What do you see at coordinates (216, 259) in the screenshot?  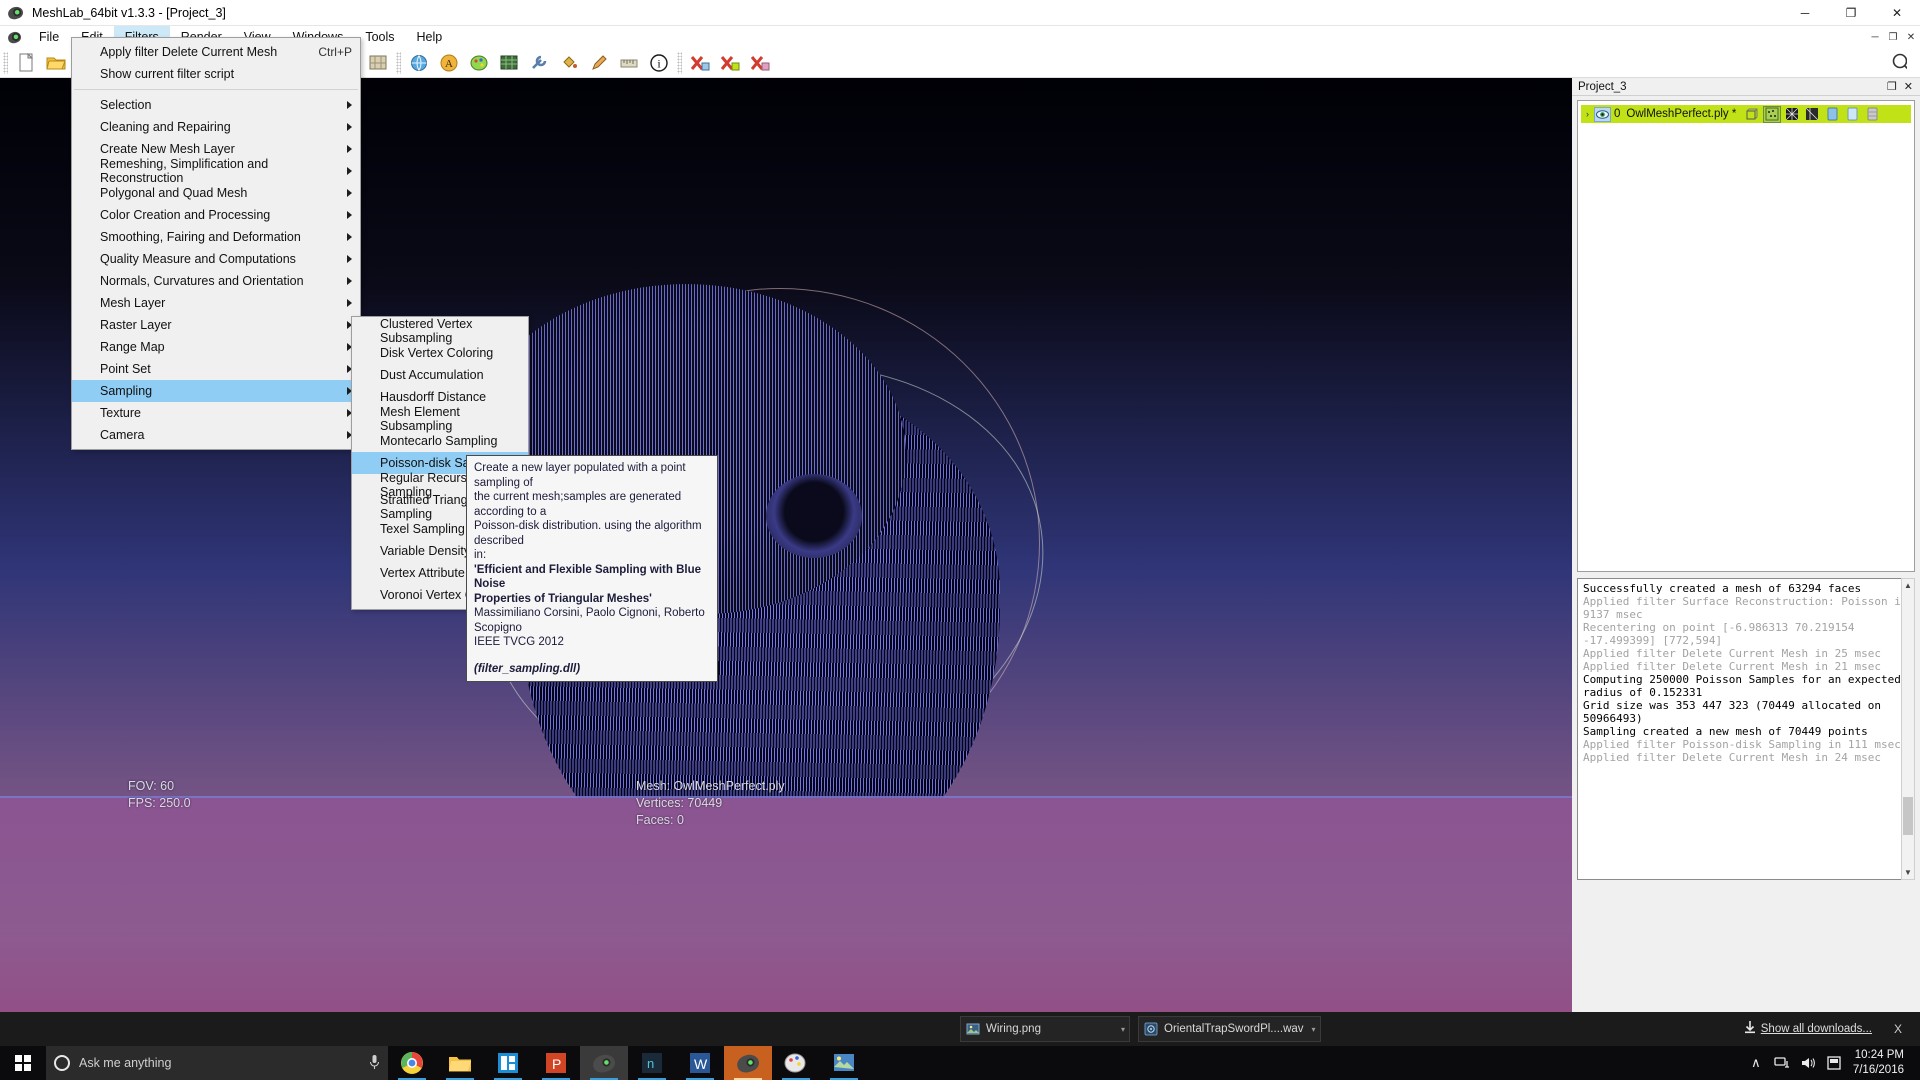 I see `menu-quality-measure-and-computations: Quality Measure and Computations` at bounding box center [216, 259].